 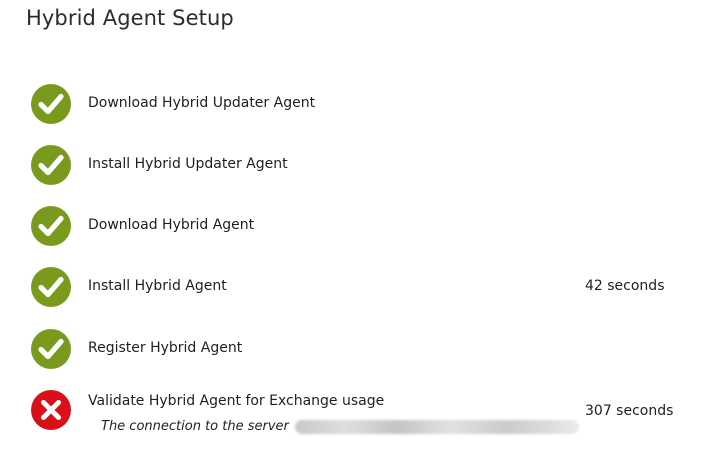 What do you see at coordinates (165, 348) in the screenshot?
I see `step-label: Register Hybrid Agent` at bounding box center [165, 348].